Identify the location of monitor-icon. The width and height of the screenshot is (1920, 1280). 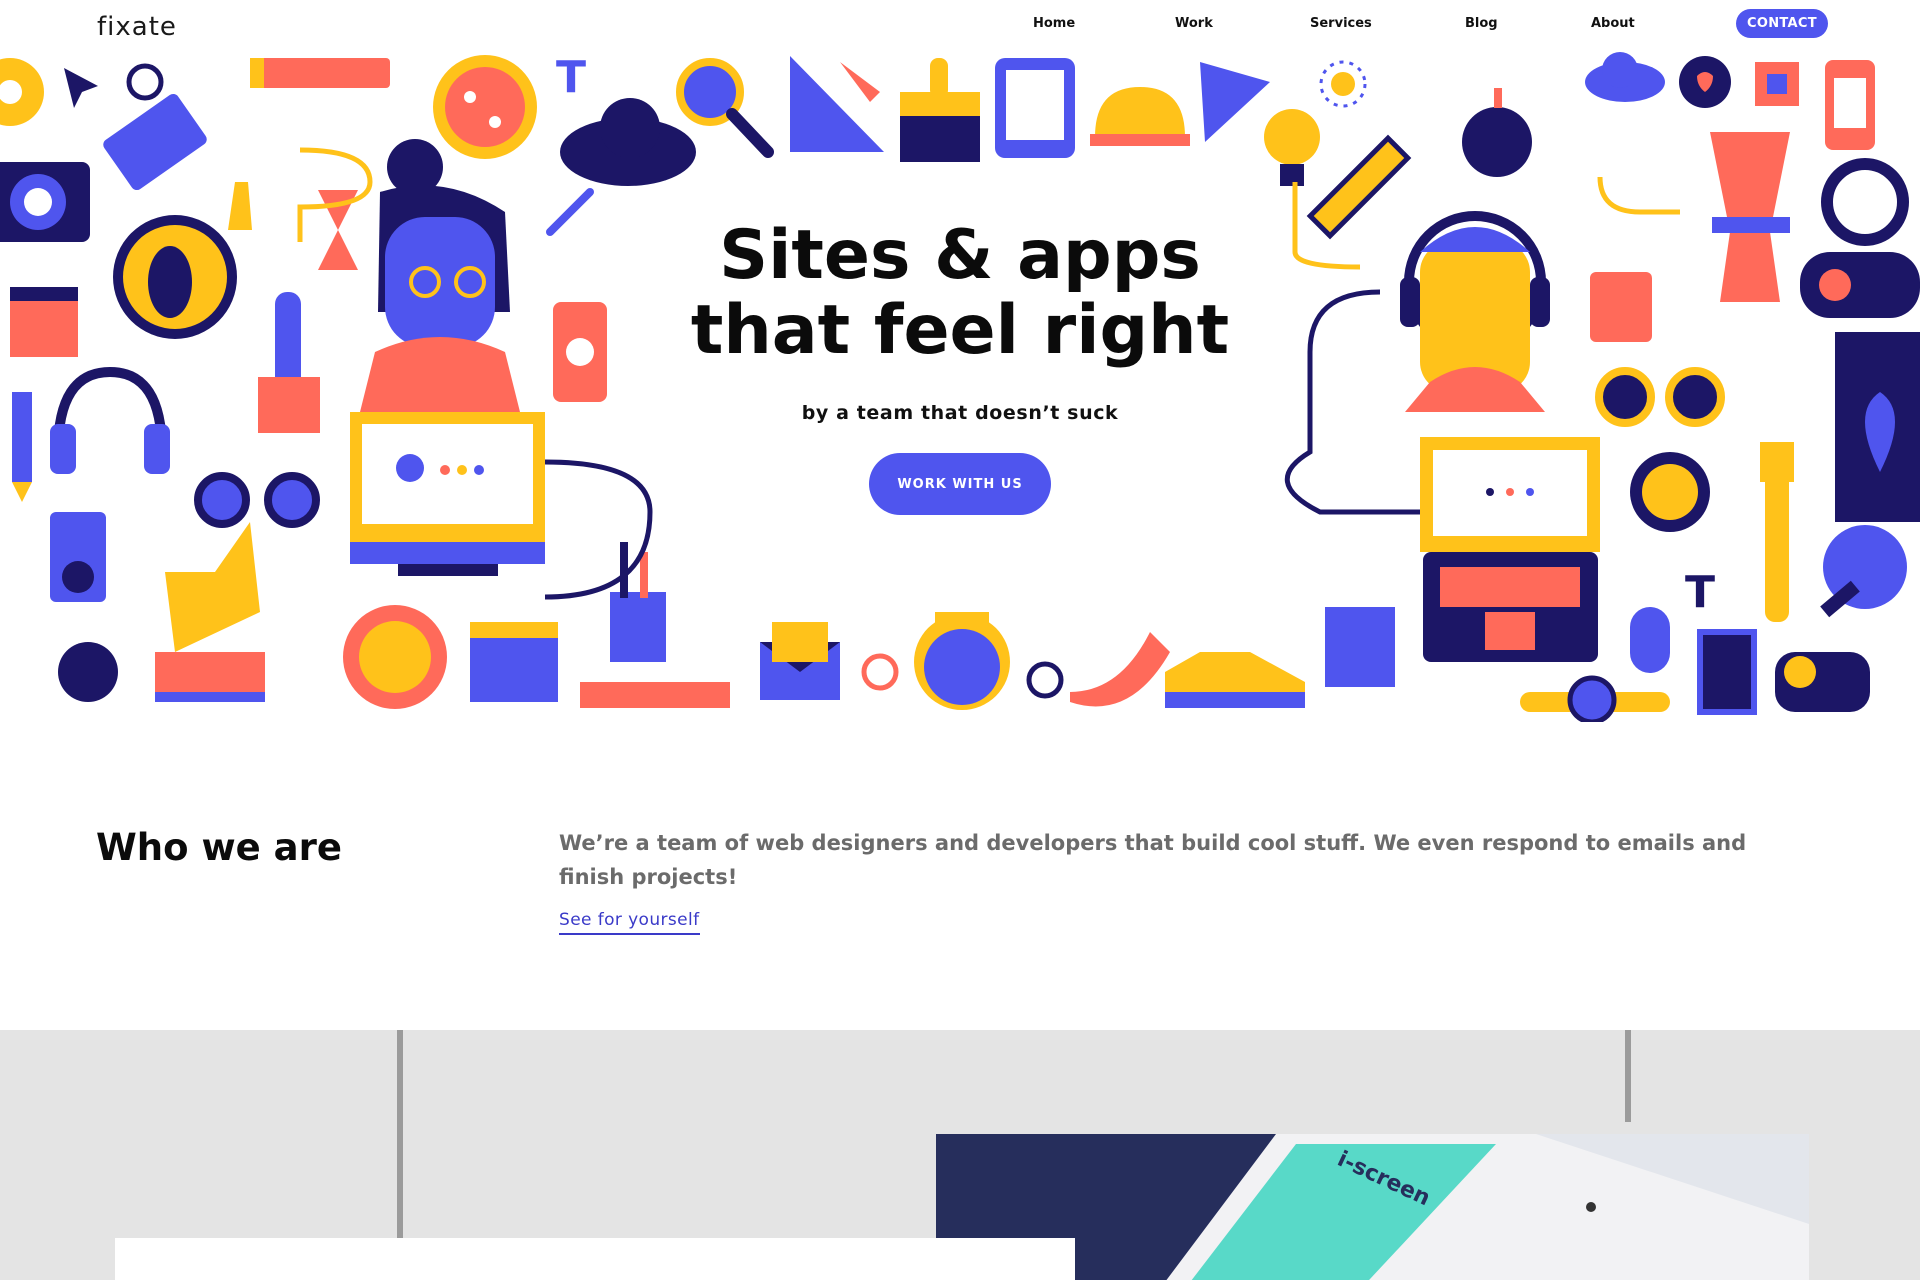
(447, 494).